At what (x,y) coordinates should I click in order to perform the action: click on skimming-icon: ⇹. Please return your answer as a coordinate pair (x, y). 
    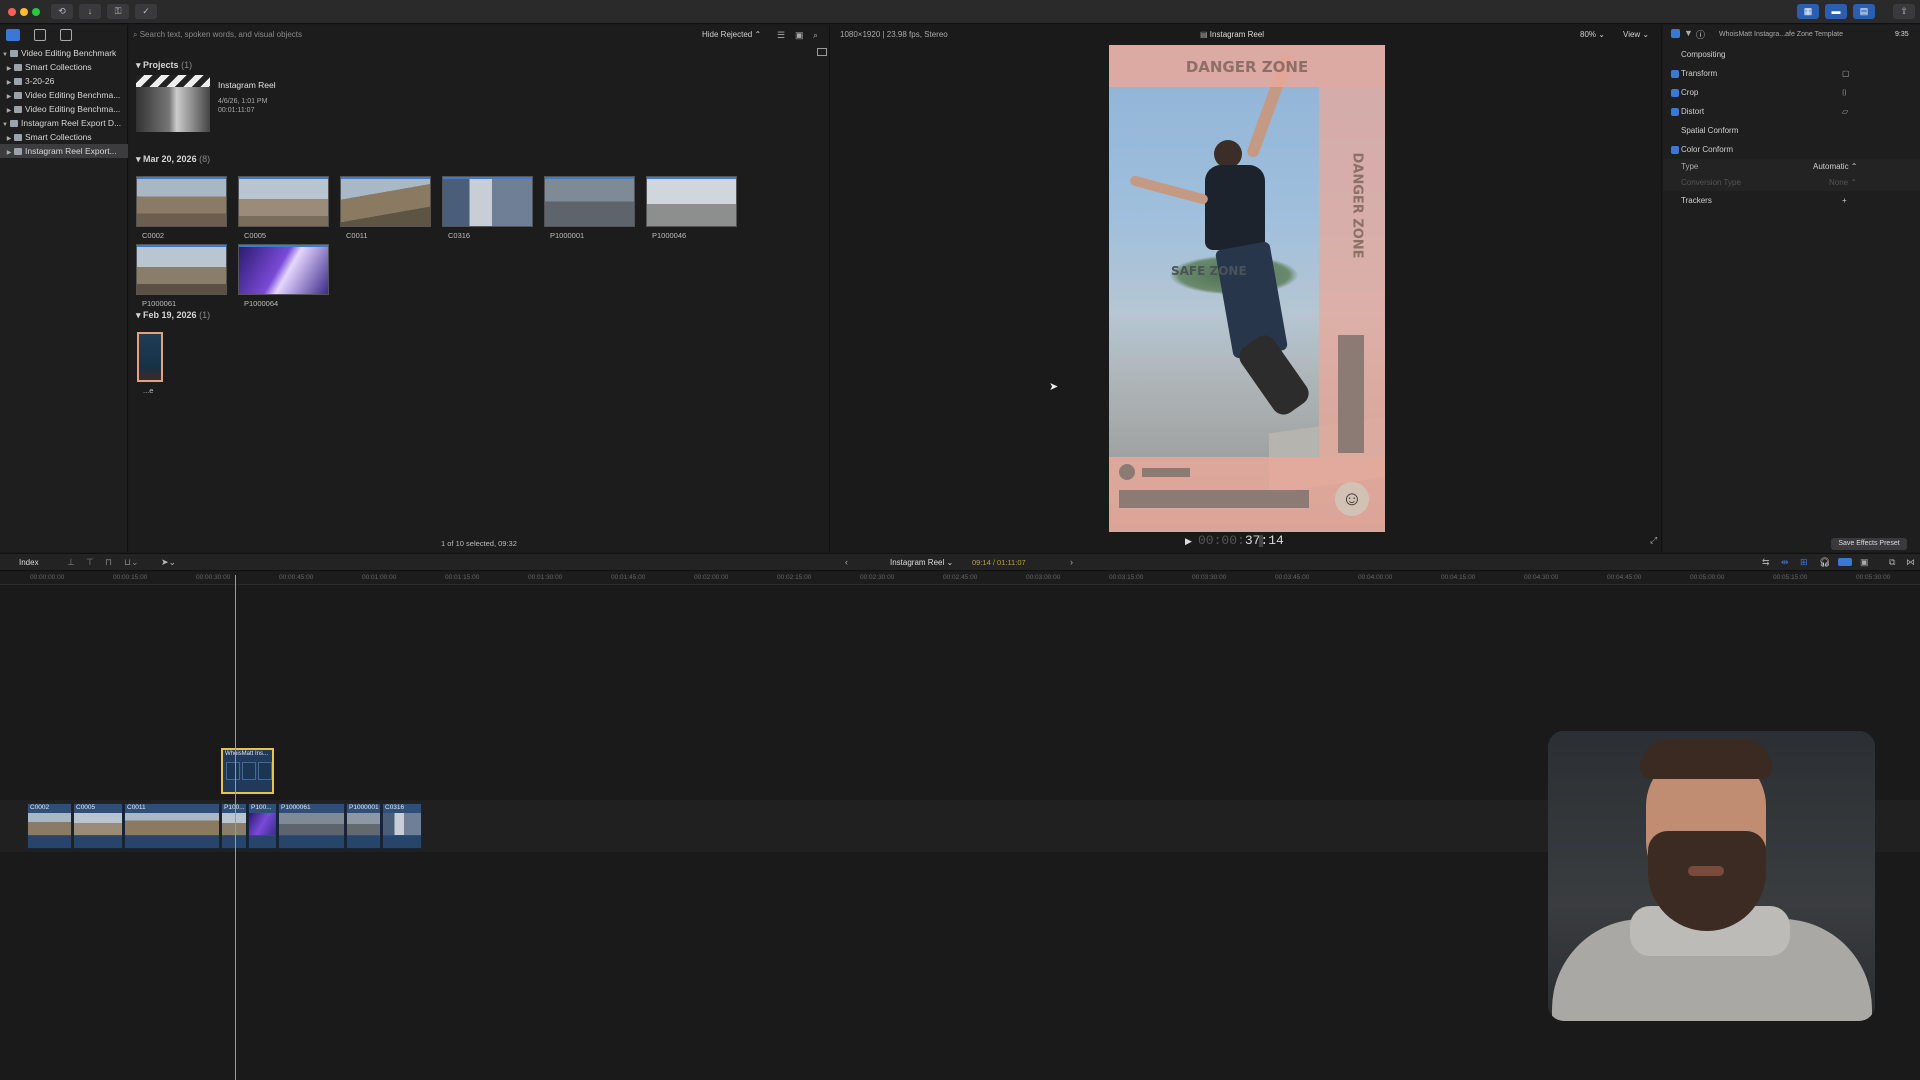
    Looking at the image, I should click on (1785, 562).